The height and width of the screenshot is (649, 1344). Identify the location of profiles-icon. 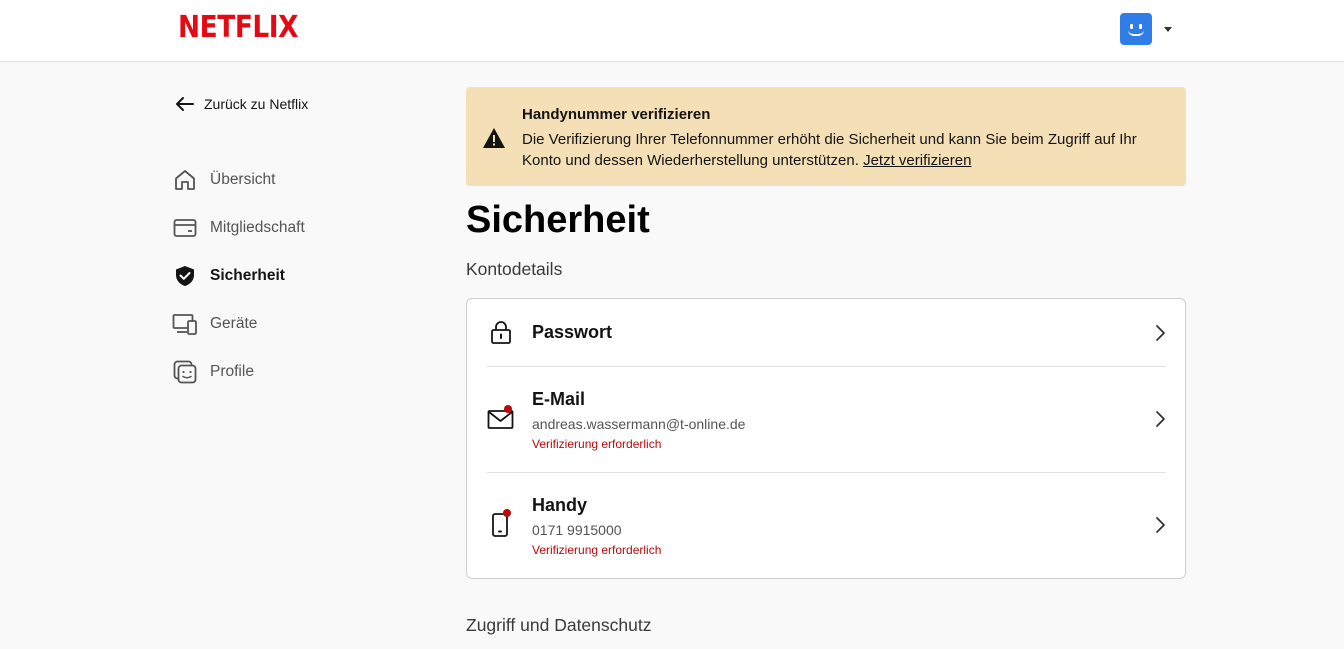
(185, 372).